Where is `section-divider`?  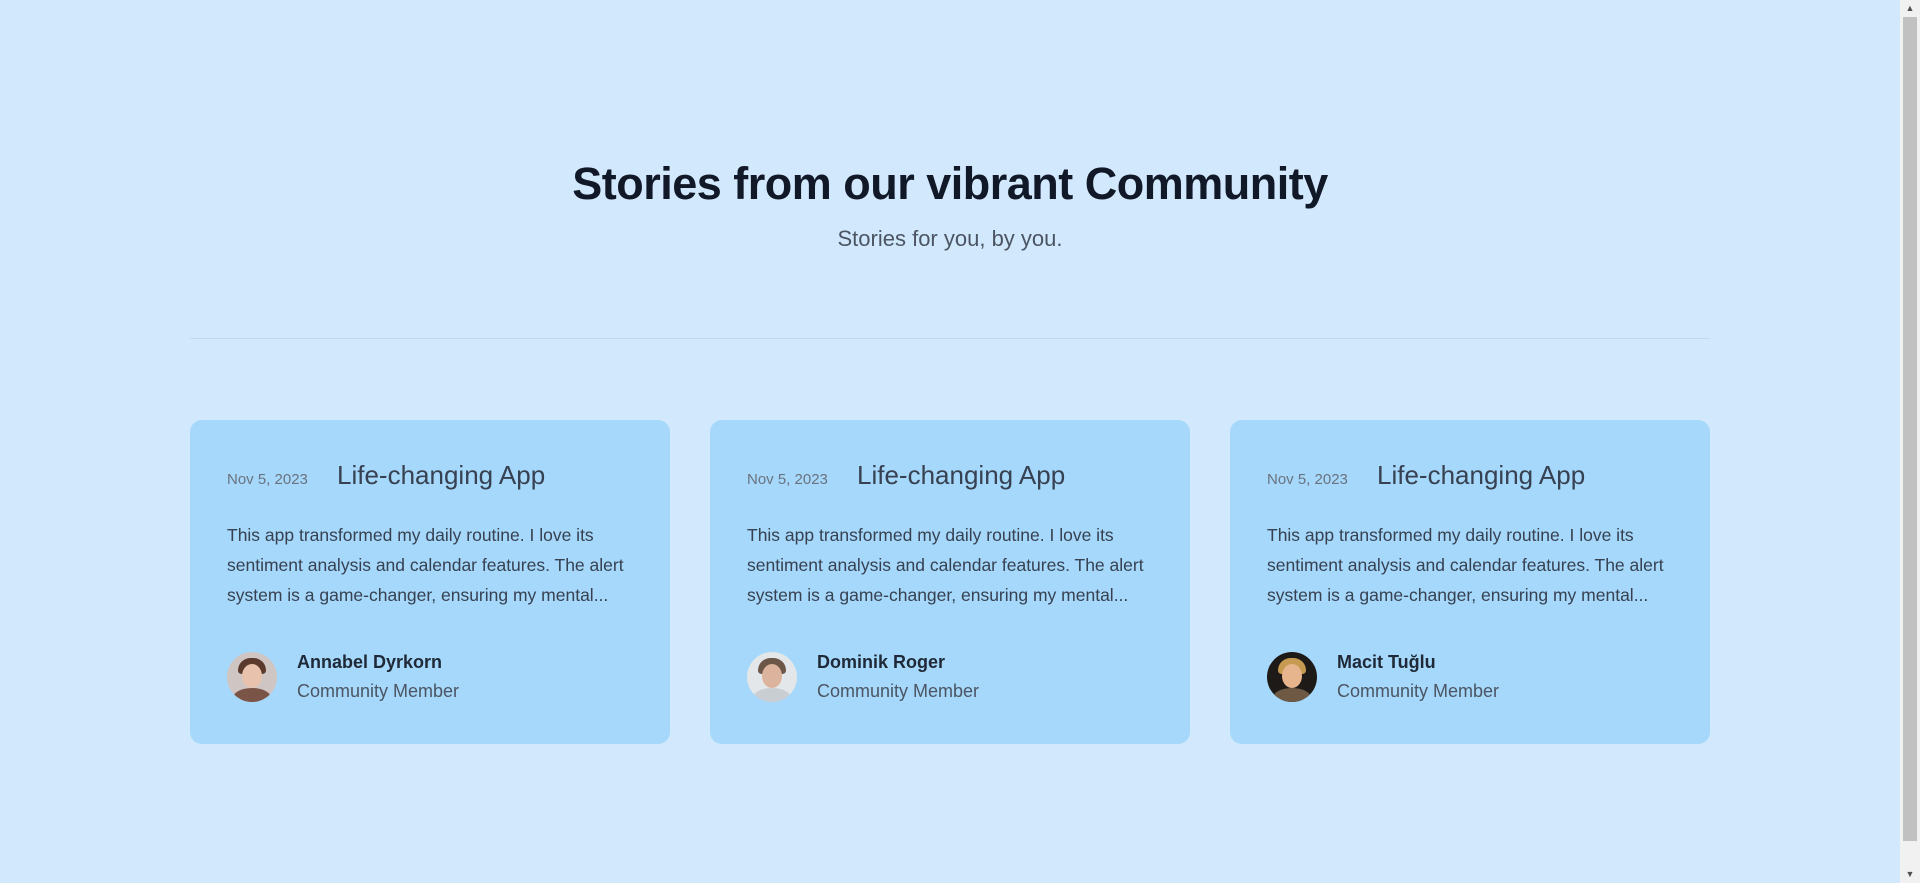 section-divider is located at coordinates (950, 338).